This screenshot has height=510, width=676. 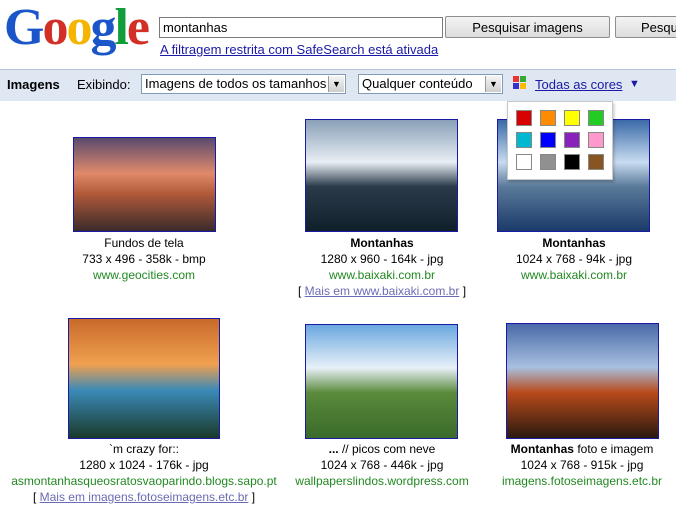 What do you see at coordinates (540, 275) in the screenshot?
I see `result-site: www.baixaki.com.br` at bounding box center [540, 275].